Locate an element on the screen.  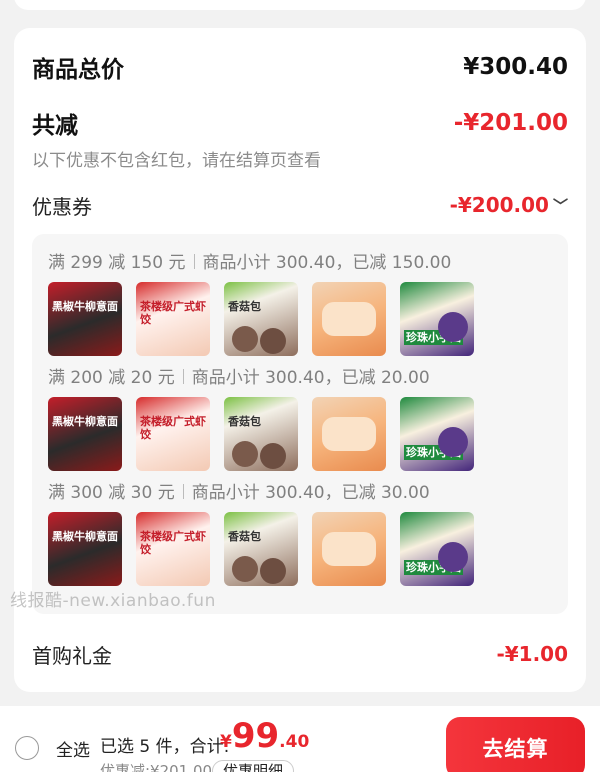
selected-count-label: 已选 5 件，合计: is located at coordinates (165, 747).